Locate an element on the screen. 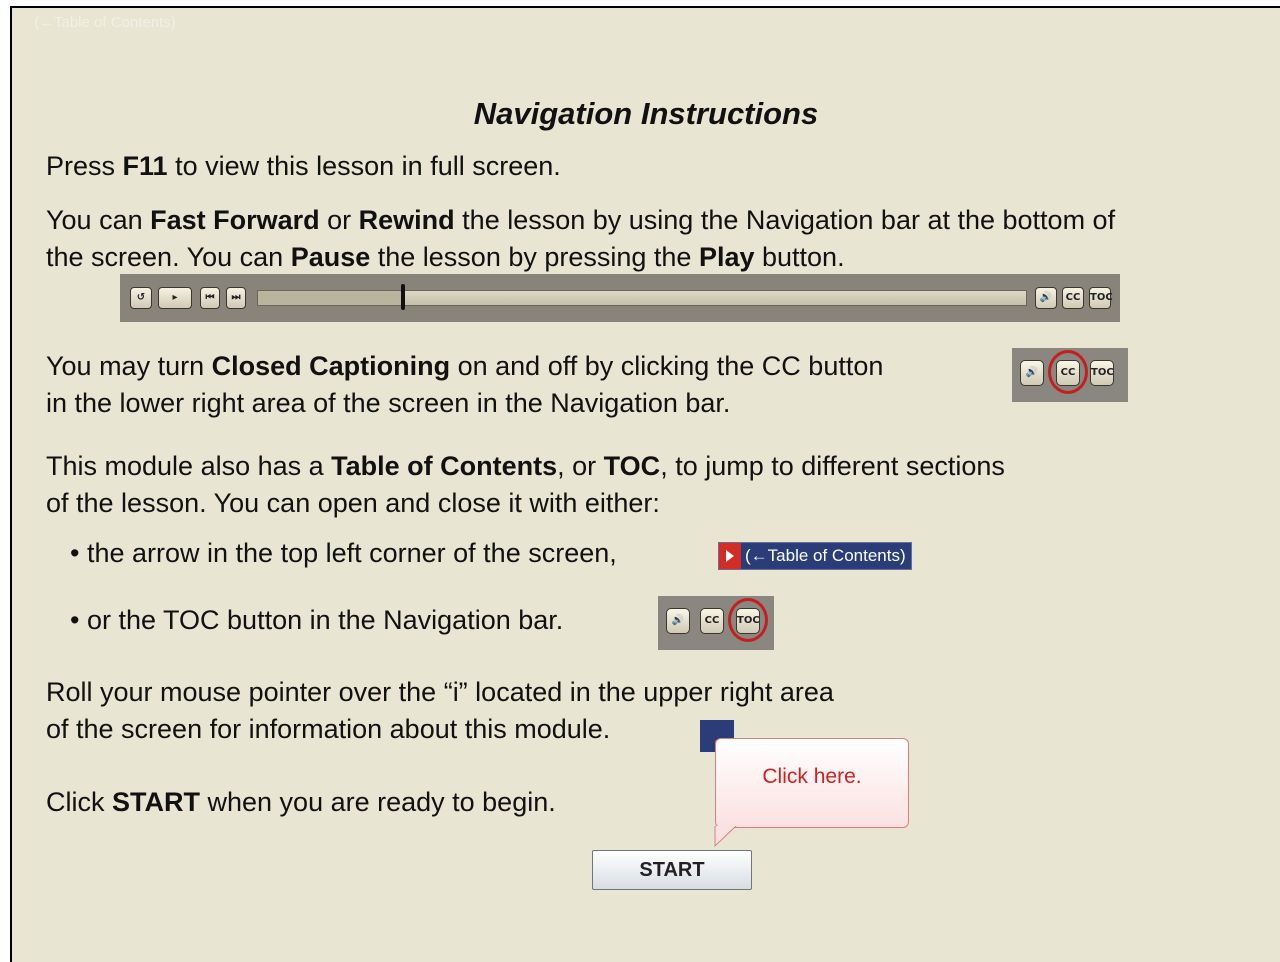 The width and height of the screenshot is (1280, 962). navigation-bar-example: ↺ ▸ ⏮ ⏭ 🔊 CC TOC is located at coordinates (620, 298).